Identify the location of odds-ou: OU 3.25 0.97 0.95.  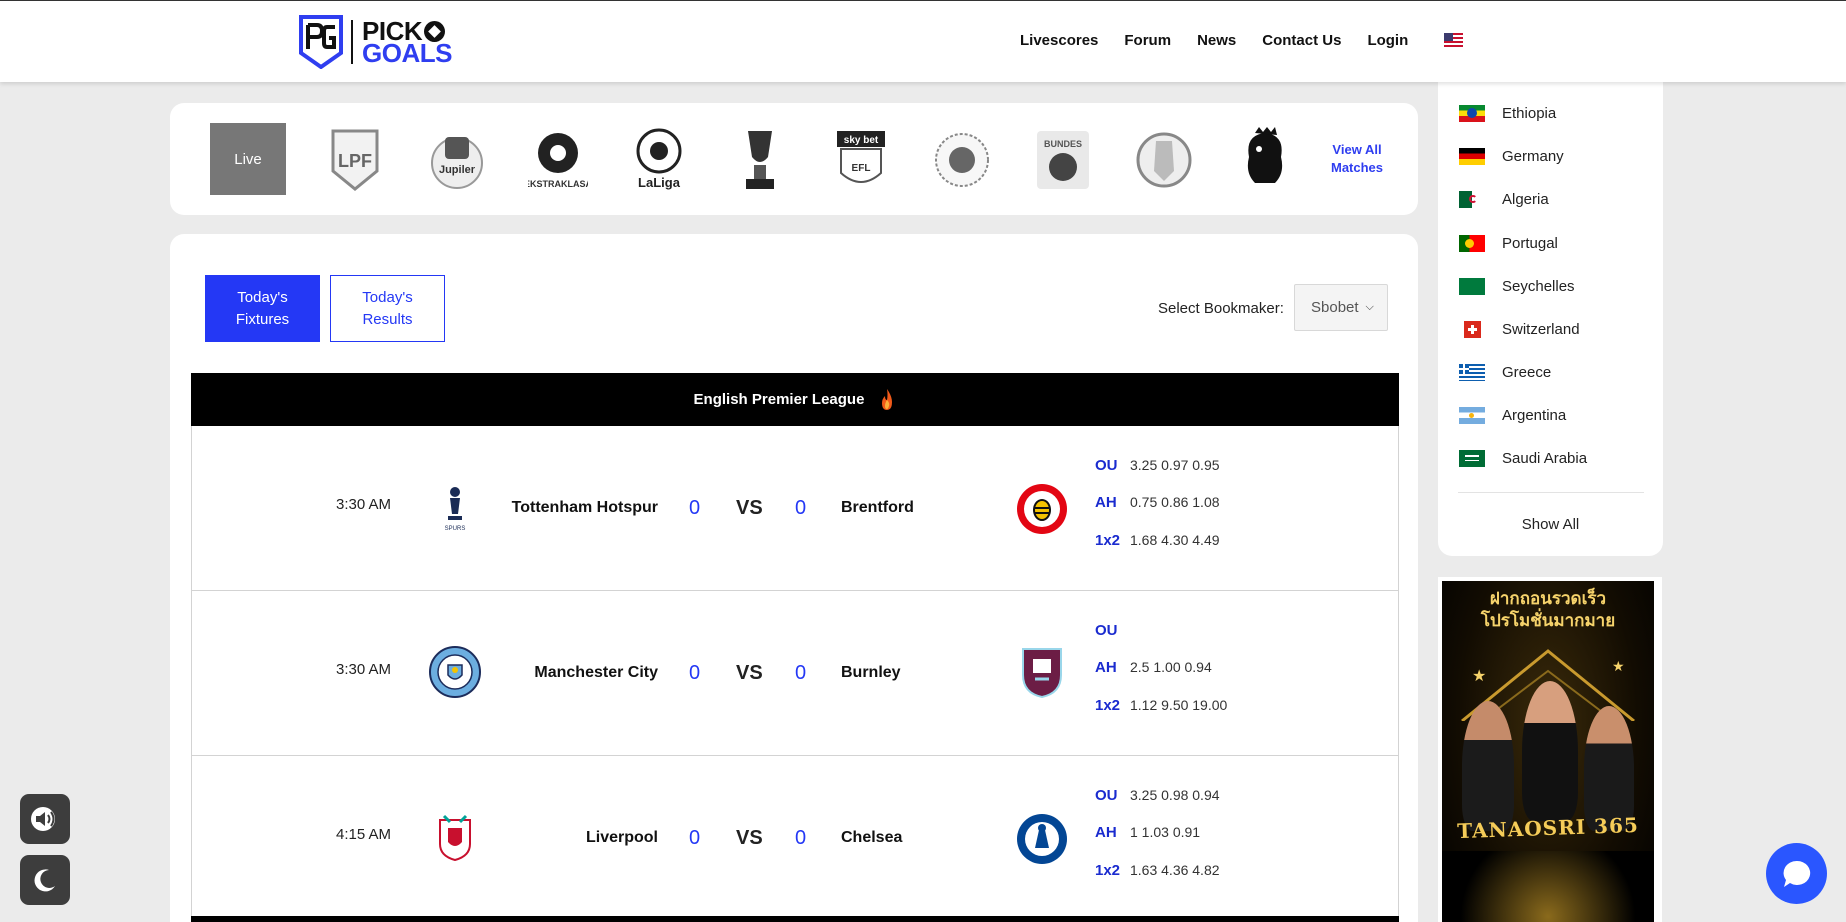
(1157, 465).